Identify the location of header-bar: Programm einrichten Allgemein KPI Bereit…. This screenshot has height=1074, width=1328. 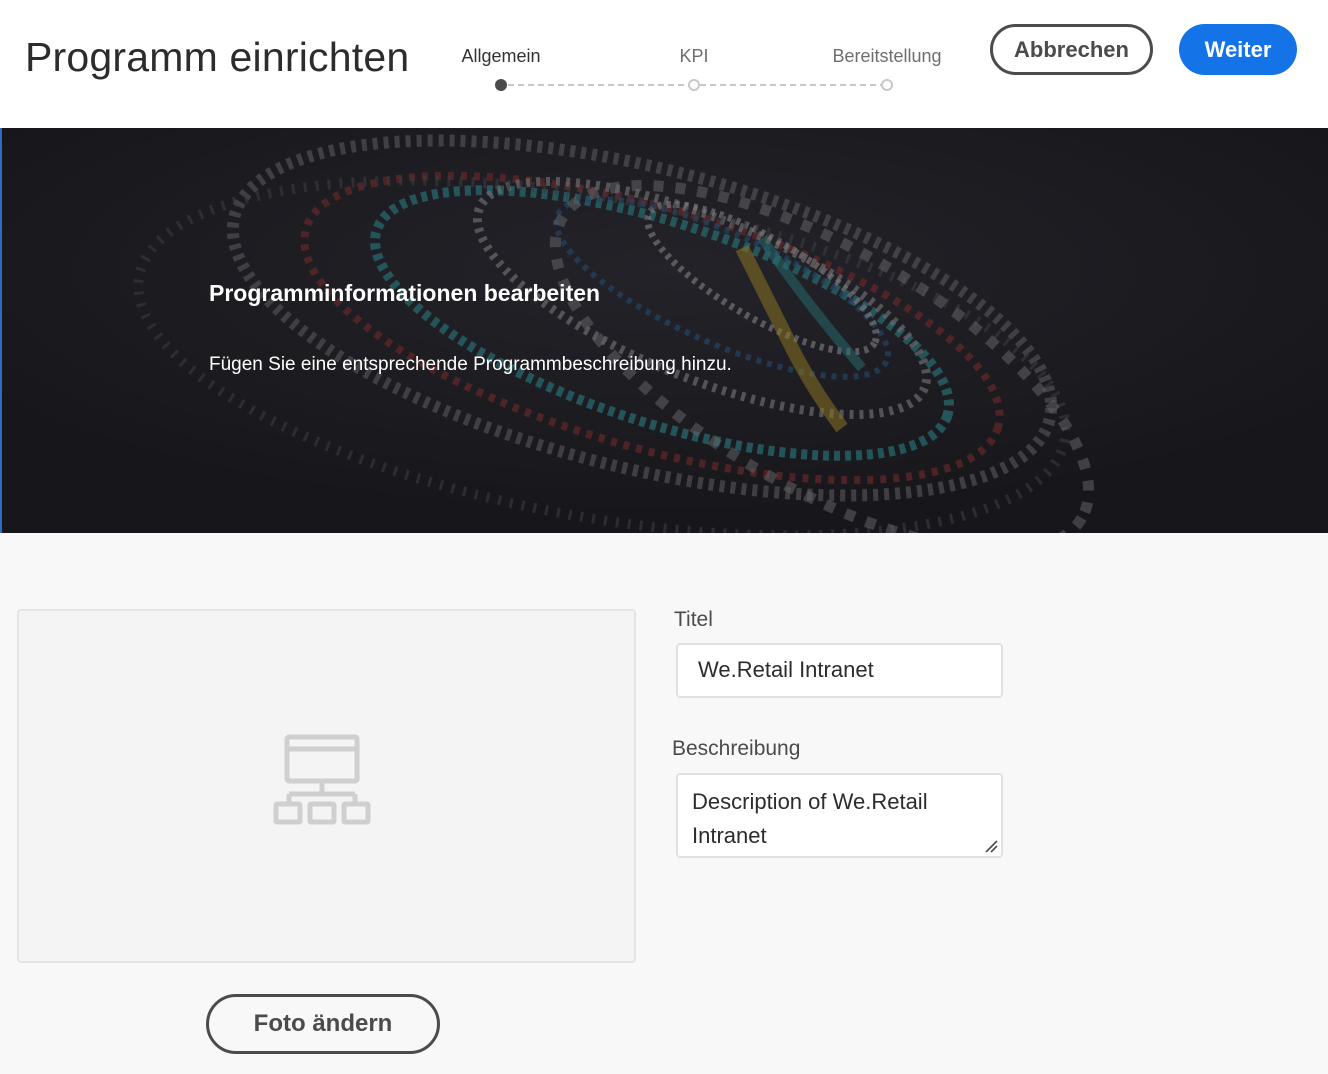
(664, 64).